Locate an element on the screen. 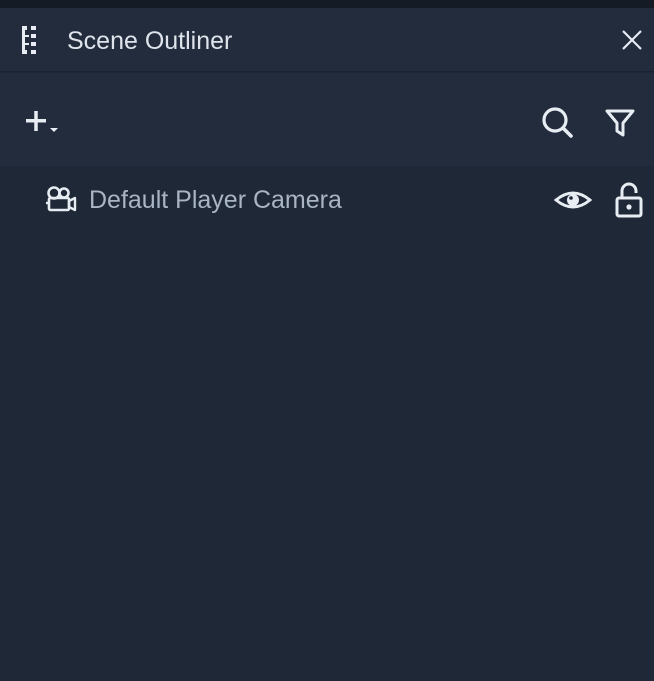 The image size is (654, 681). outliner-toolbar is located at coordinates (327, 119).